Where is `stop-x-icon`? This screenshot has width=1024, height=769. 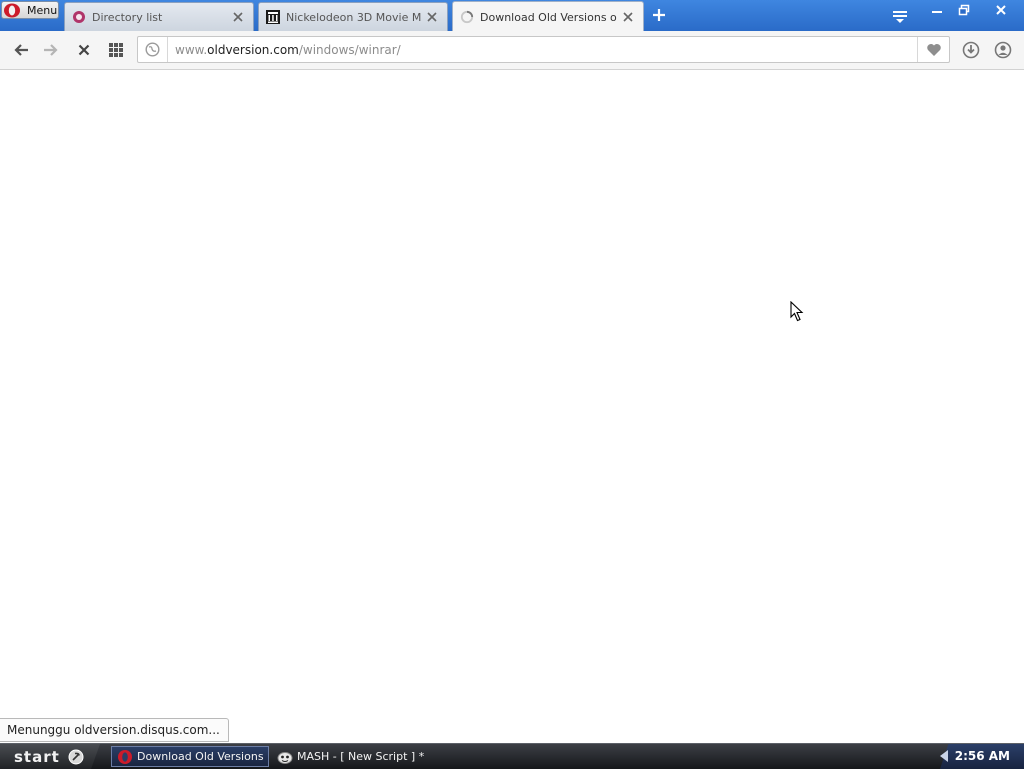 stop-x-icon is located at coordinates (84, 50).